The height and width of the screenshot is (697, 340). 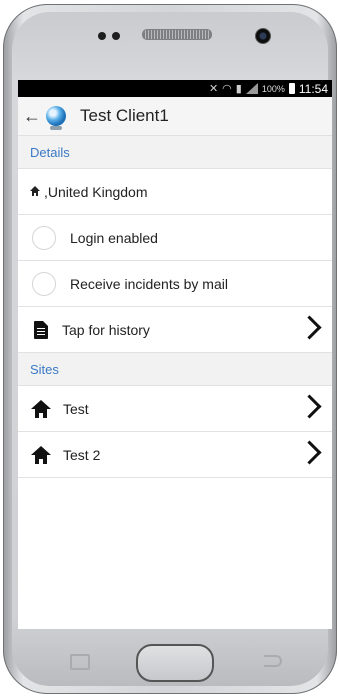 What do you see at coordinates (227, 89) in the screenshot?
I see `wifi-icon: ◠` at bounding box center [227, 89].